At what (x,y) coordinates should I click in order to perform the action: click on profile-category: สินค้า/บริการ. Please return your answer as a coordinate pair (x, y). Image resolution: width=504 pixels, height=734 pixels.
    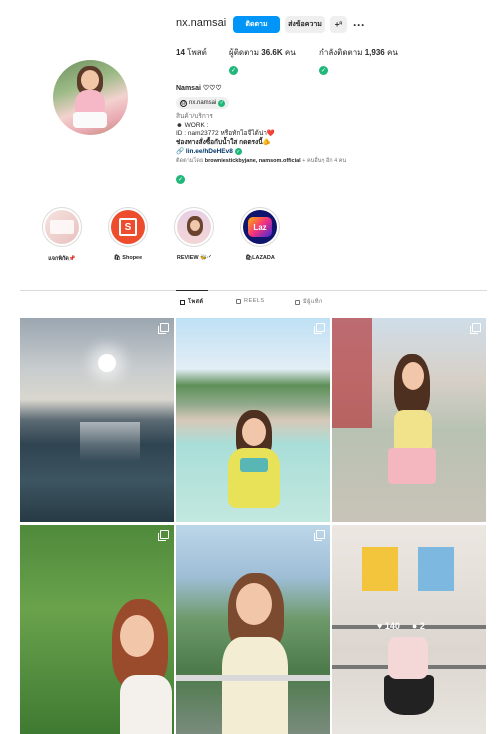
    Looking at the image, I should click on (194, 116).